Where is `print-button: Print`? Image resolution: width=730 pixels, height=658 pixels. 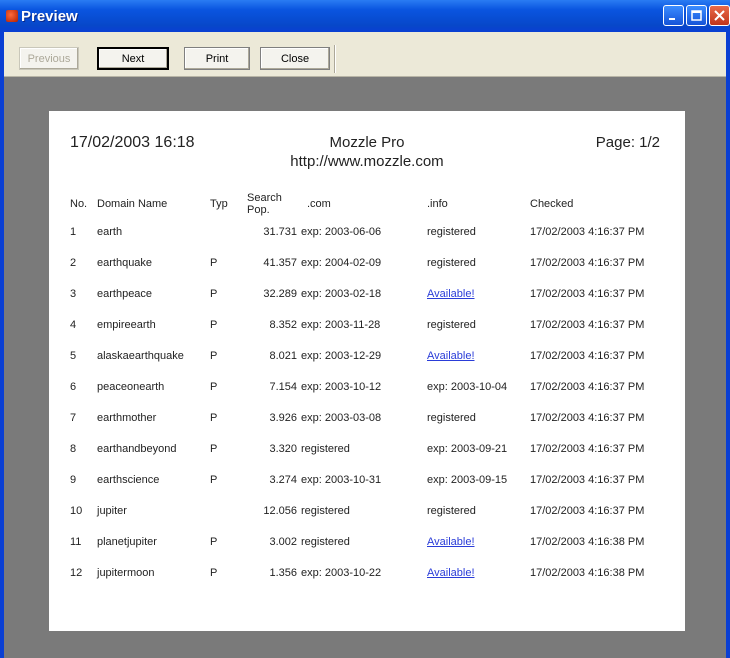
print-button: Print is located at coordinates (217, 58).